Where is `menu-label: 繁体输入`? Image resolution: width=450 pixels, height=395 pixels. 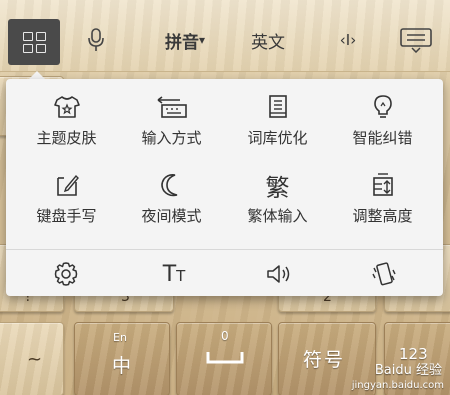
menu-label: 繁体输入 is located at coordinates (277, 216).